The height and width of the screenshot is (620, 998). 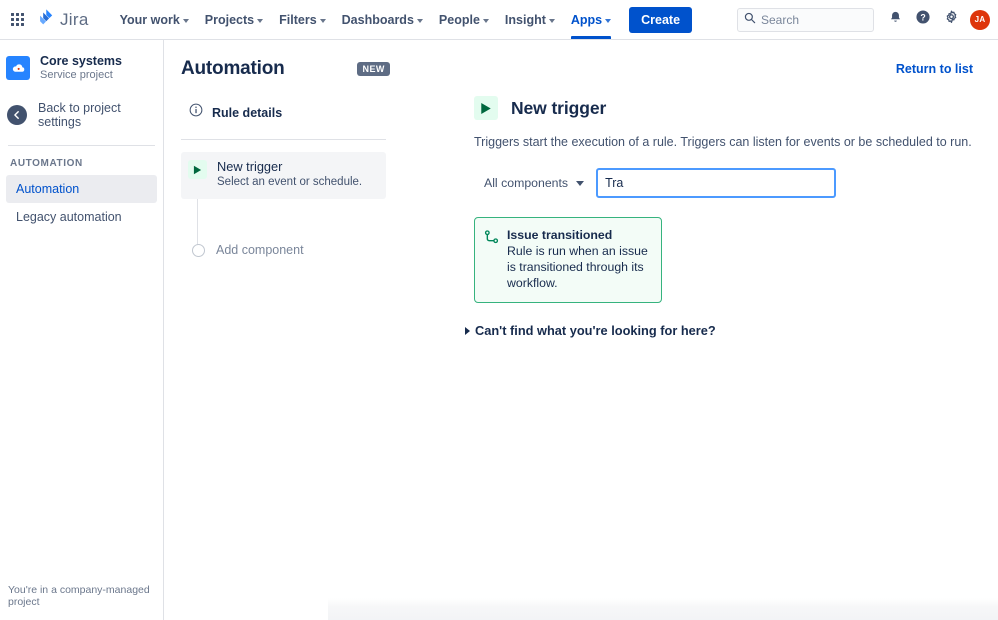 What do you see at coordinates (233, 68) in the screenshot?
I see `page-title: Automation` at bounding box center [233, 68].